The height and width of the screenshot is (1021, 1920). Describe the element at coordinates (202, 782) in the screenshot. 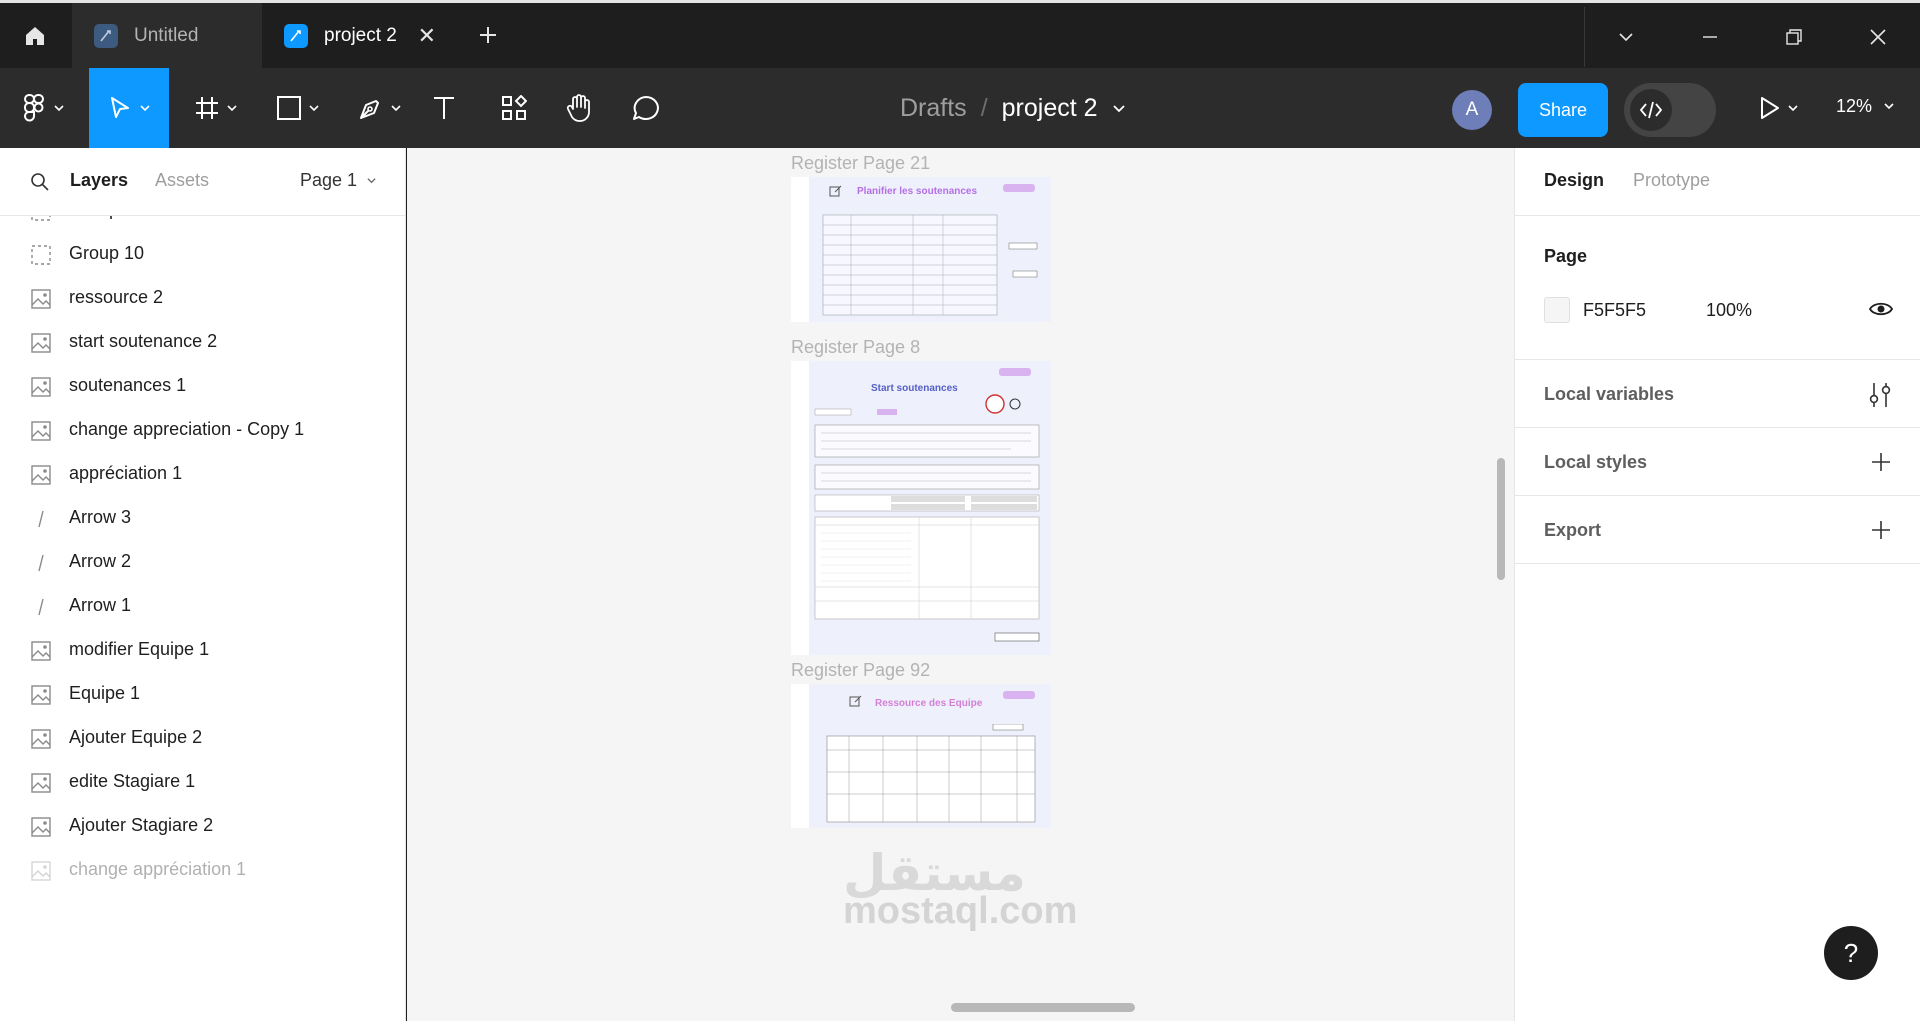

I see `layer-row: edite Stagiare 1` at that location.